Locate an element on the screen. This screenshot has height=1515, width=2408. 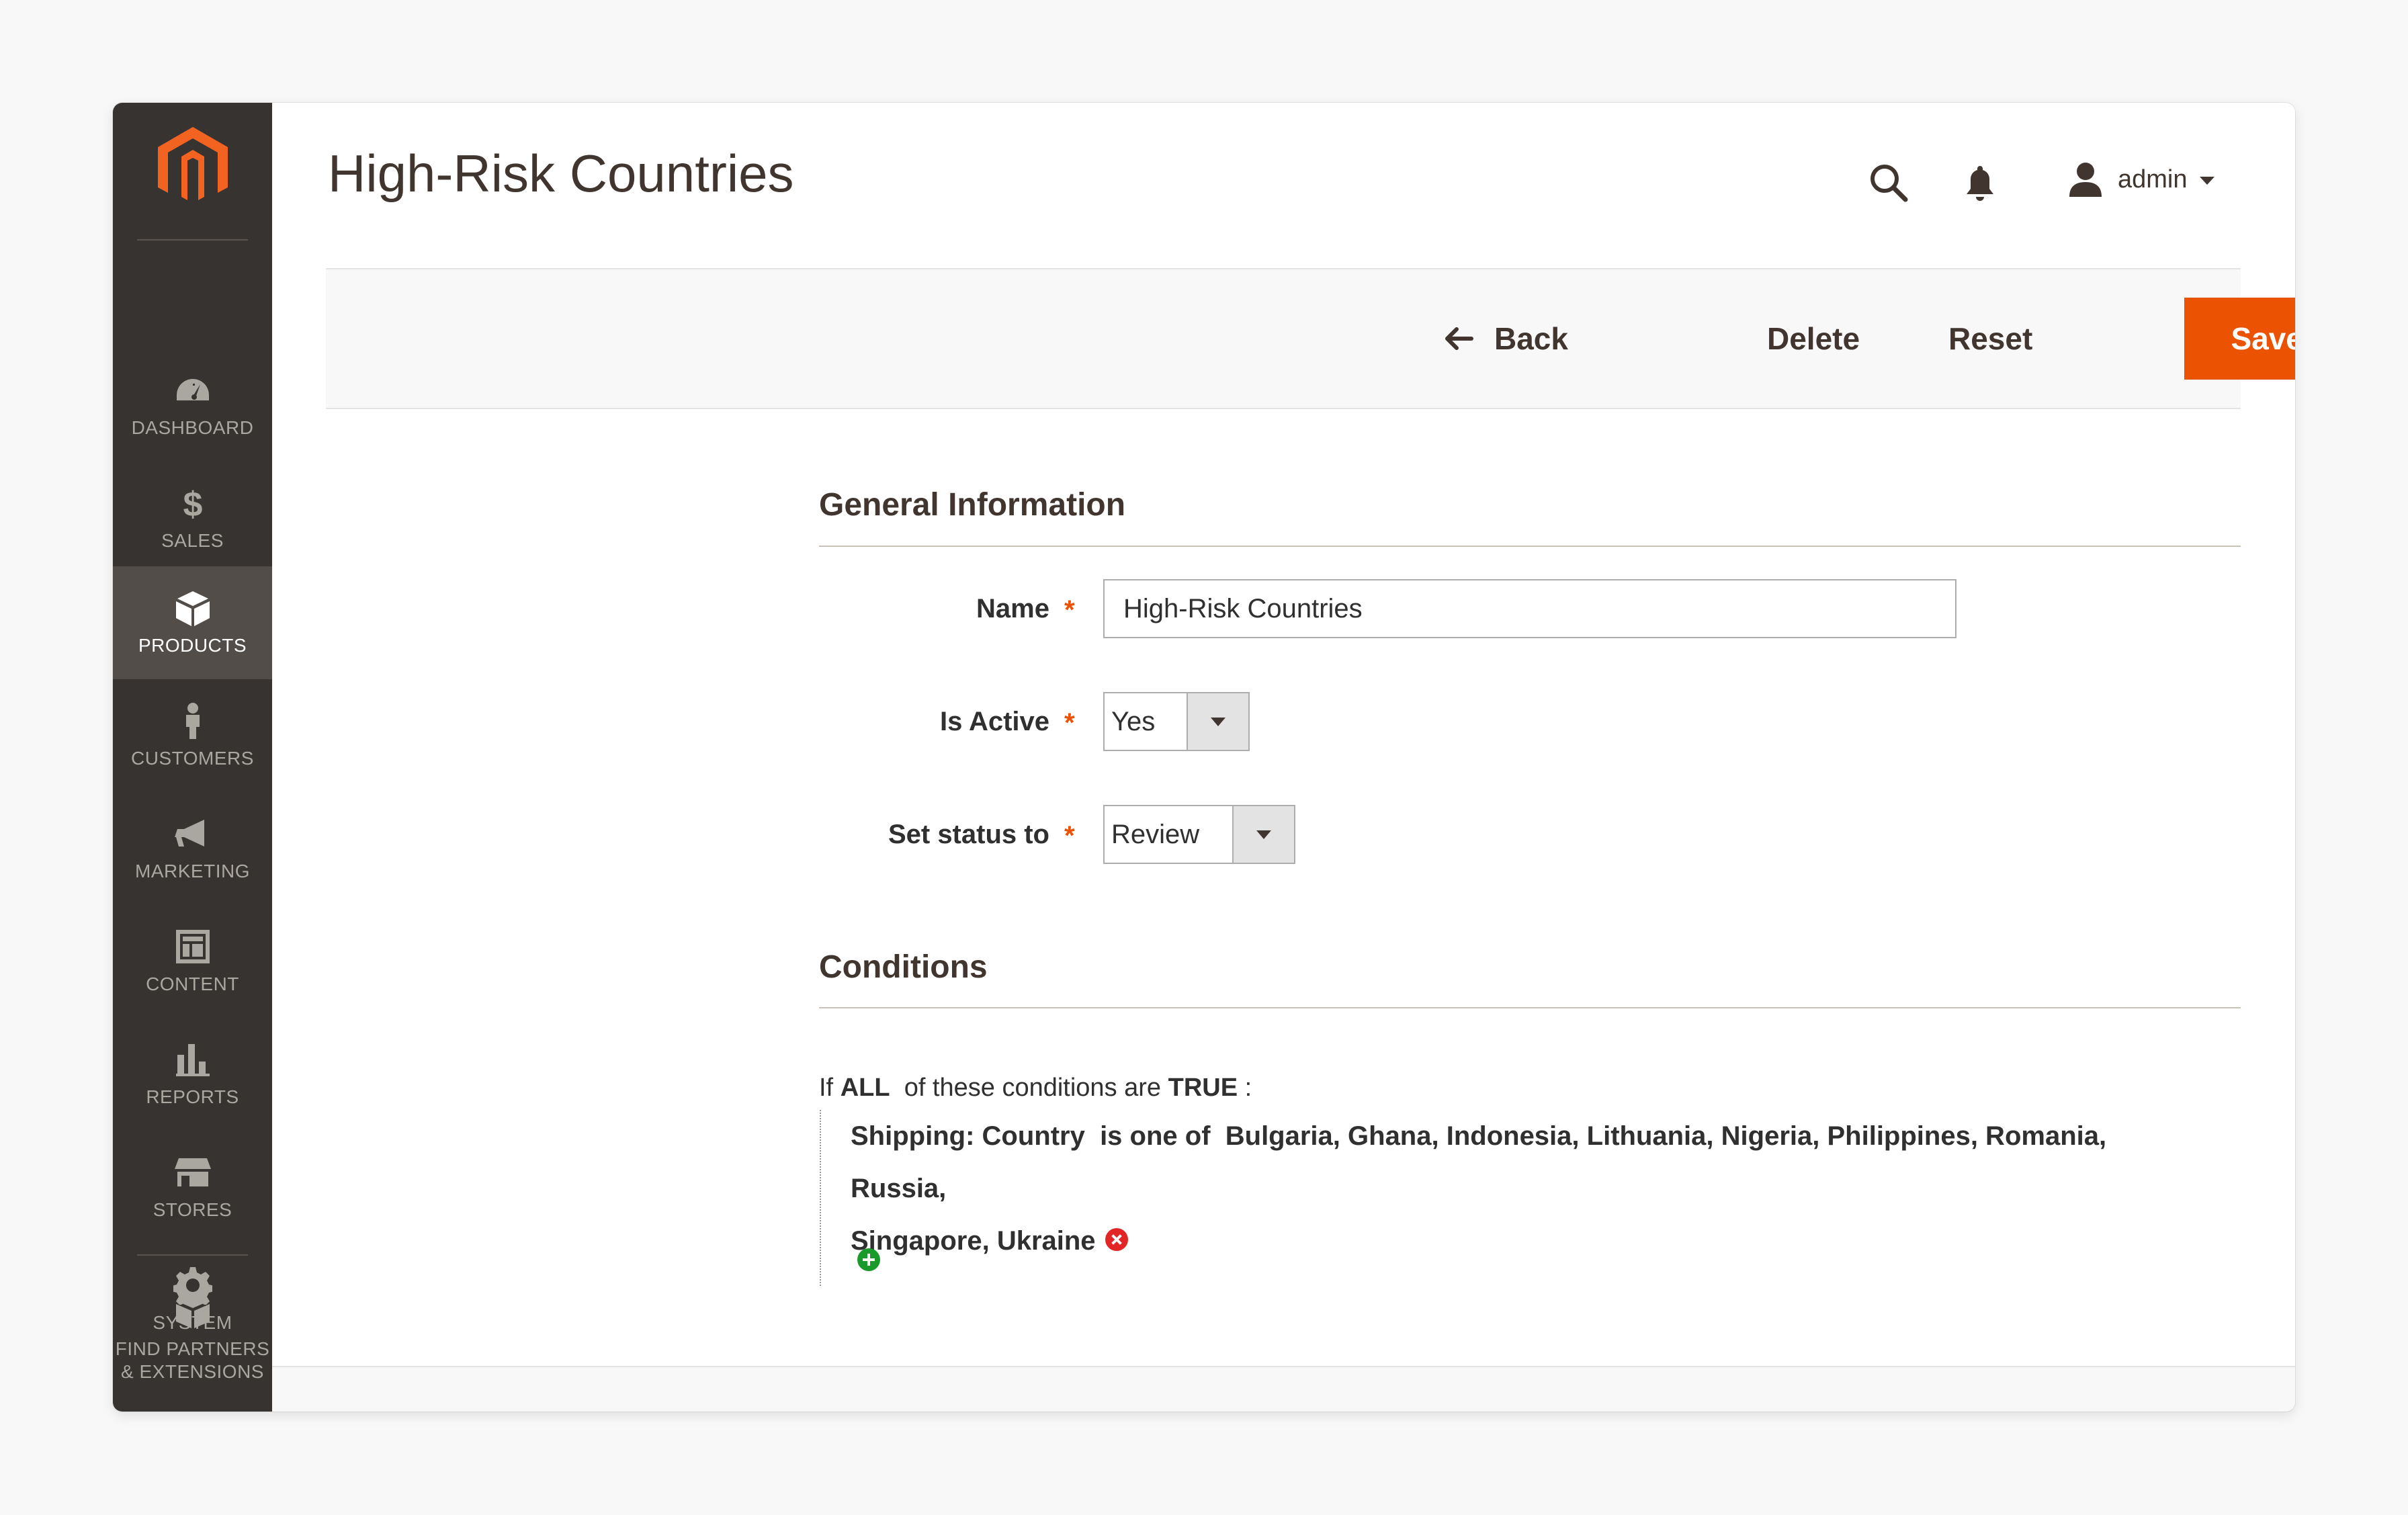
status-select: Review is located at coordinates (1199, 834).